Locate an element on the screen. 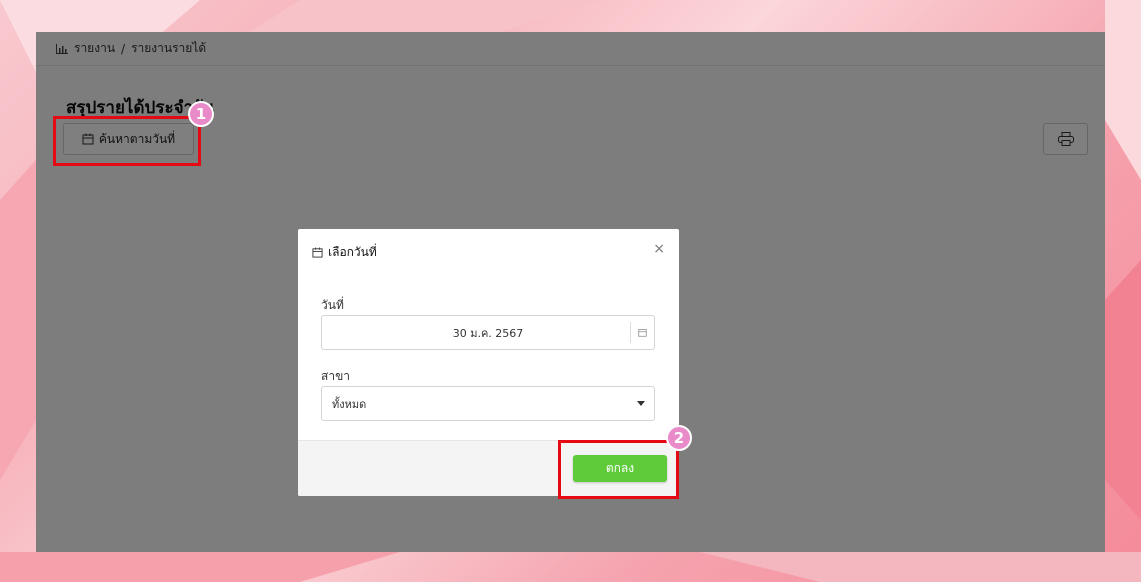 The image size is (1141, 582). date-input: 30 ม.ค. 2567 is located at coordinates (488, 332).